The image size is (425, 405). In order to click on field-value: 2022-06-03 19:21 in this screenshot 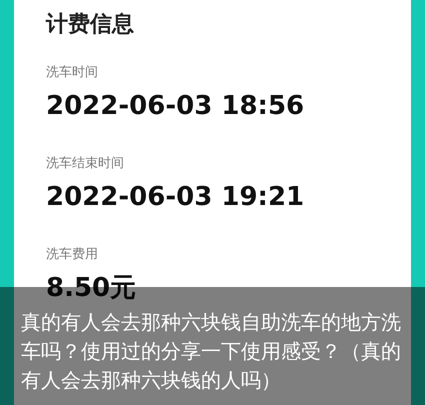, I will do `click(175, 197)`.